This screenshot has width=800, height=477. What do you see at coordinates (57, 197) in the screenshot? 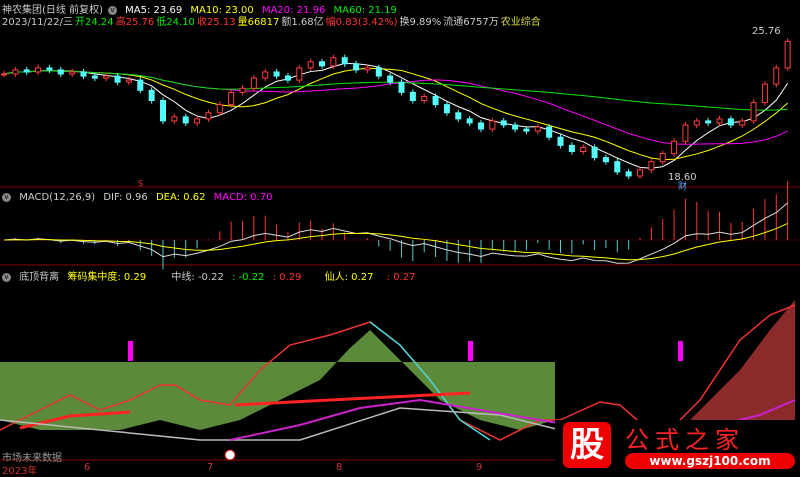
I see `macd-title: MACD(12,26,9)` at bounding box center [57, 197].